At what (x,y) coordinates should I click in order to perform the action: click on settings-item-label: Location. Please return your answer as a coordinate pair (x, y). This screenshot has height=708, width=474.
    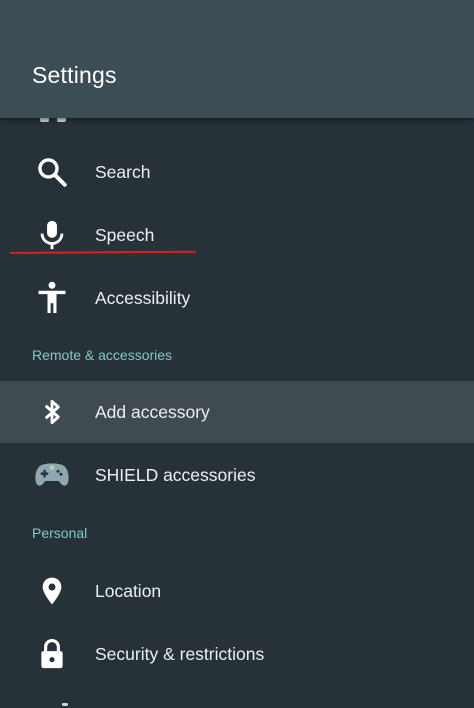
    Looking at the image, I should click on (128, 591).